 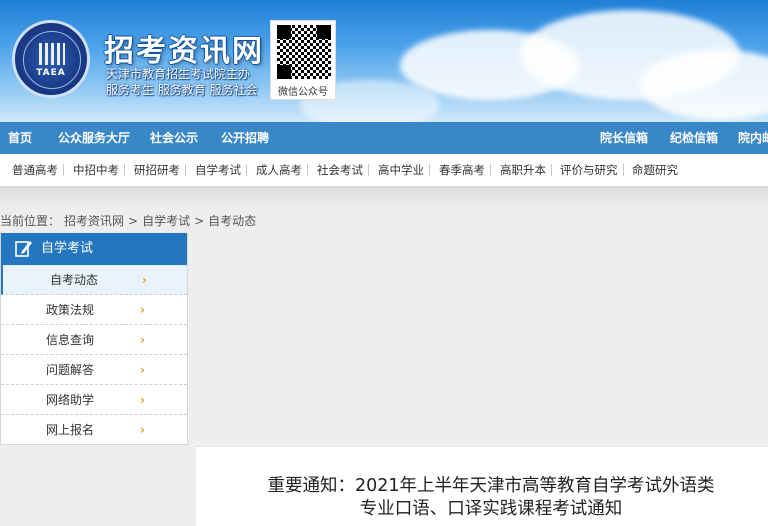 I want to click on sidebar-header: 自学考试, so click(x=94, y=249).